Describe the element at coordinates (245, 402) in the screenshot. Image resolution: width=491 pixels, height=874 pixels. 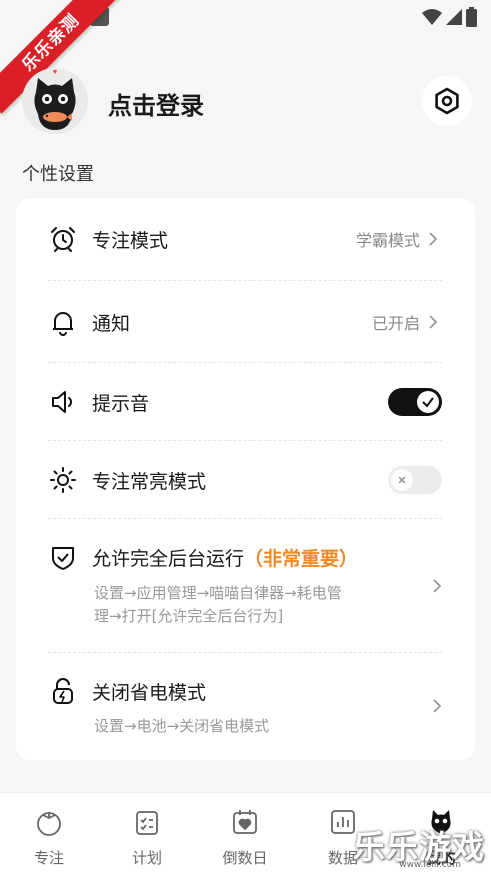
I see `setting-row-sound: 提示音` at that location.